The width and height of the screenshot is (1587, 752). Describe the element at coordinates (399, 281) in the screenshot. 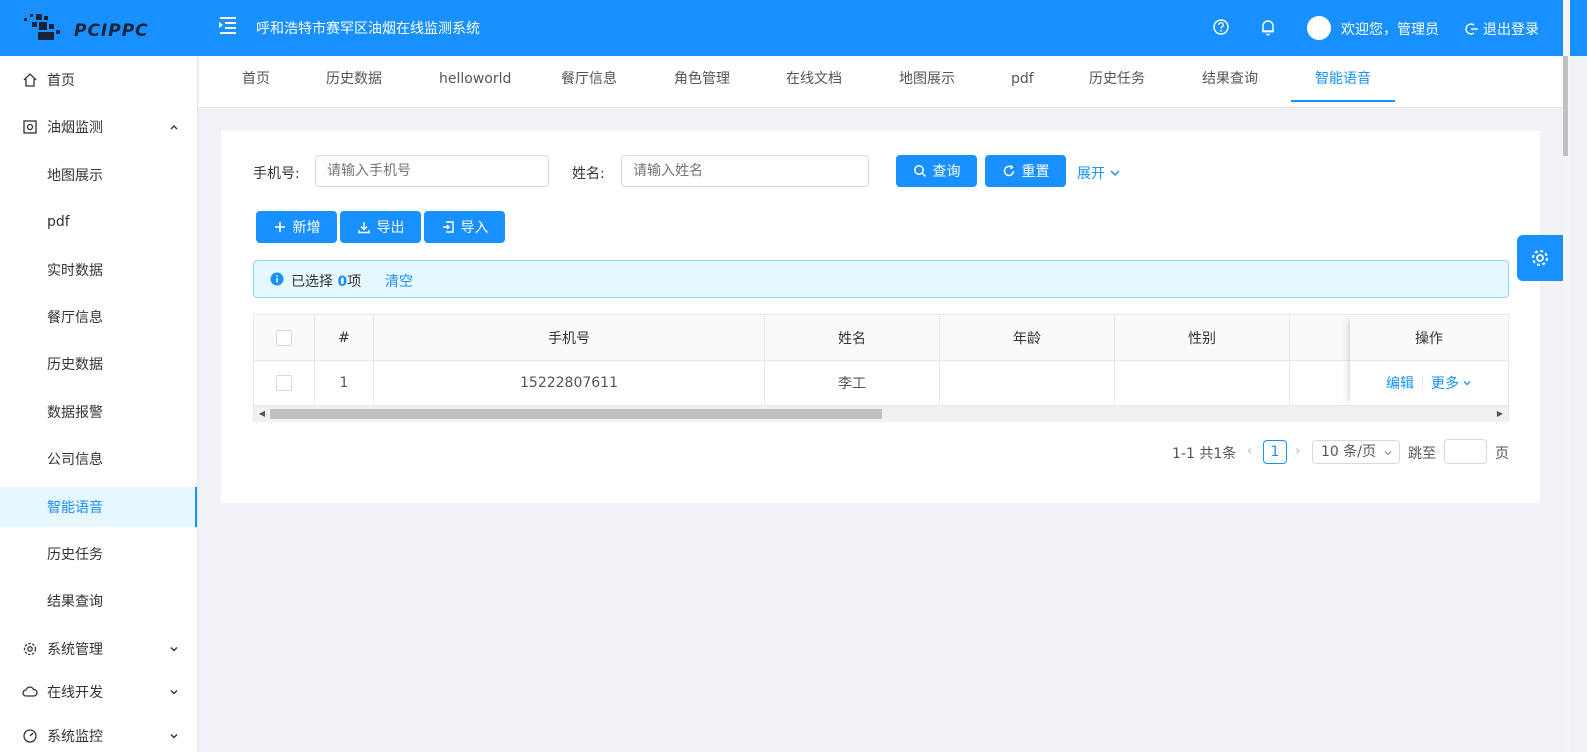

I see `clear-selection-link: 清空` at that location.